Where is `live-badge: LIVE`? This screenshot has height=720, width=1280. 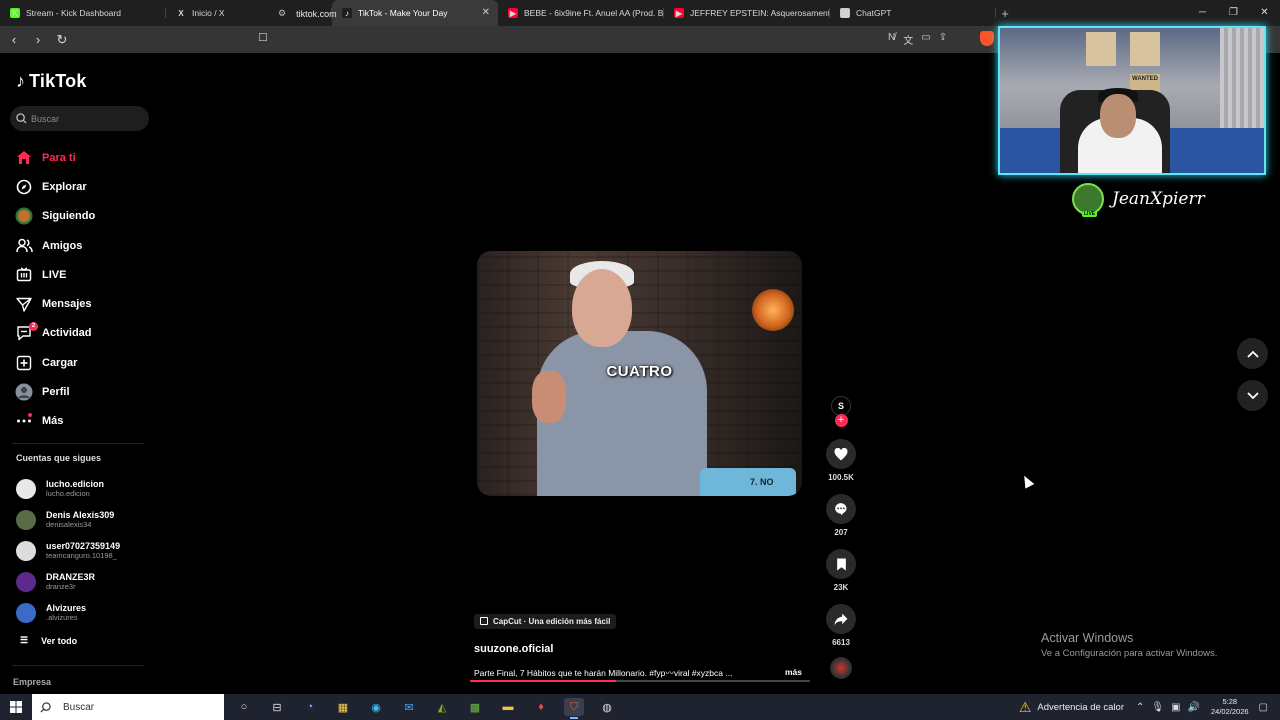
live-badge: LIVE is located at coordinates (1090, 214).